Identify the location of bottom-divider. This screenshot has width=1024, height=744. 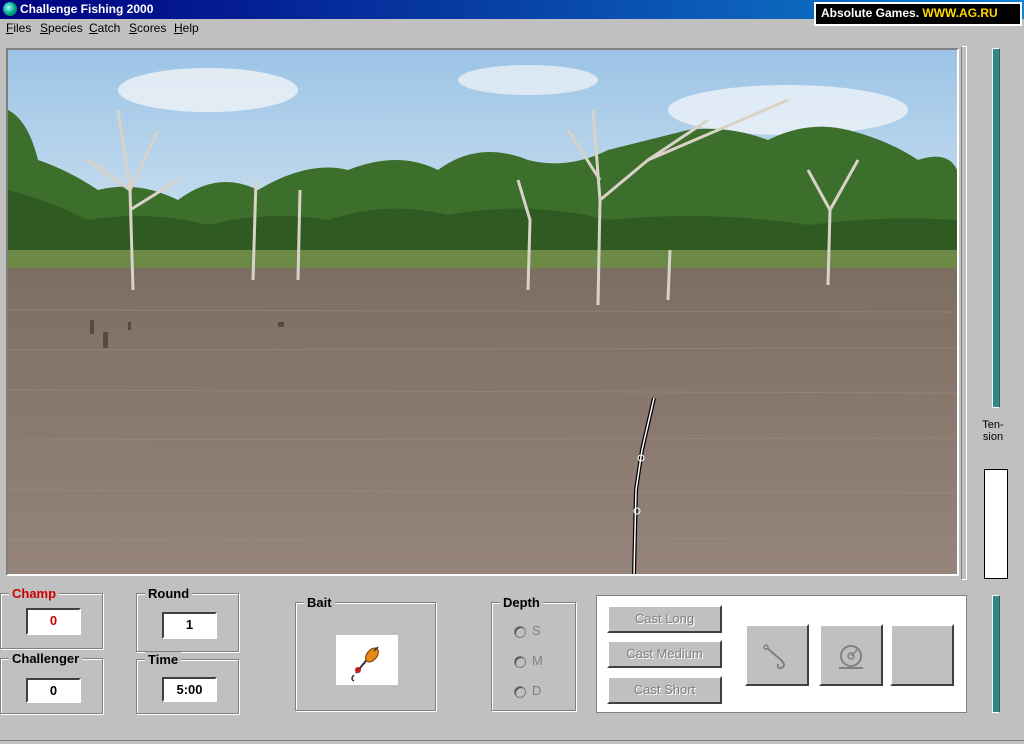
(512, 740).